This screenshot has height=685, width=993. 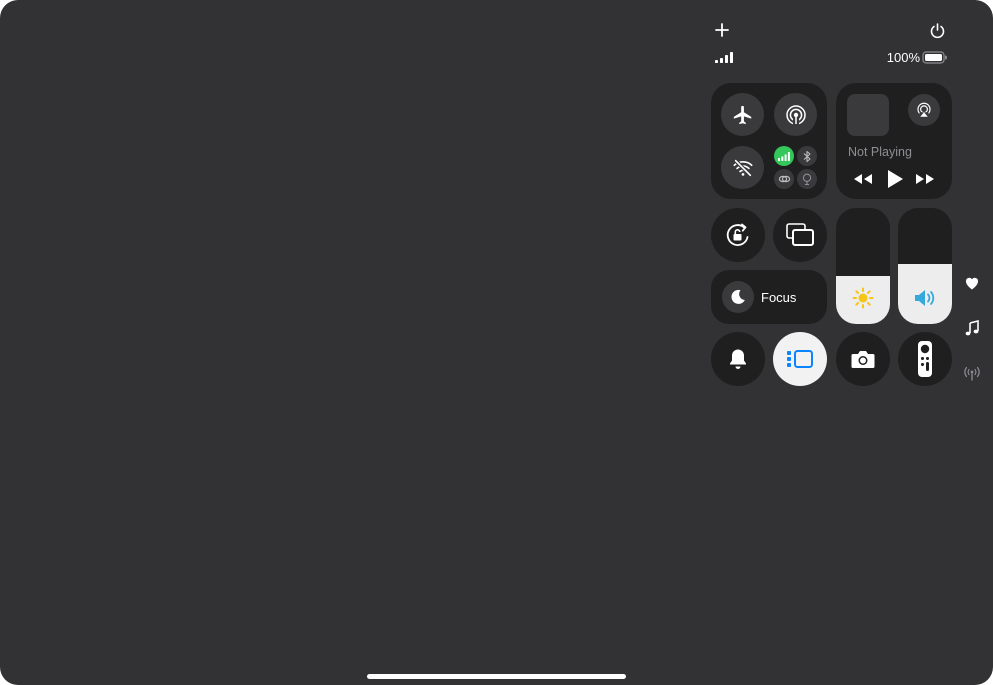 I want to click on power-icon, so click(x=937, y=31).